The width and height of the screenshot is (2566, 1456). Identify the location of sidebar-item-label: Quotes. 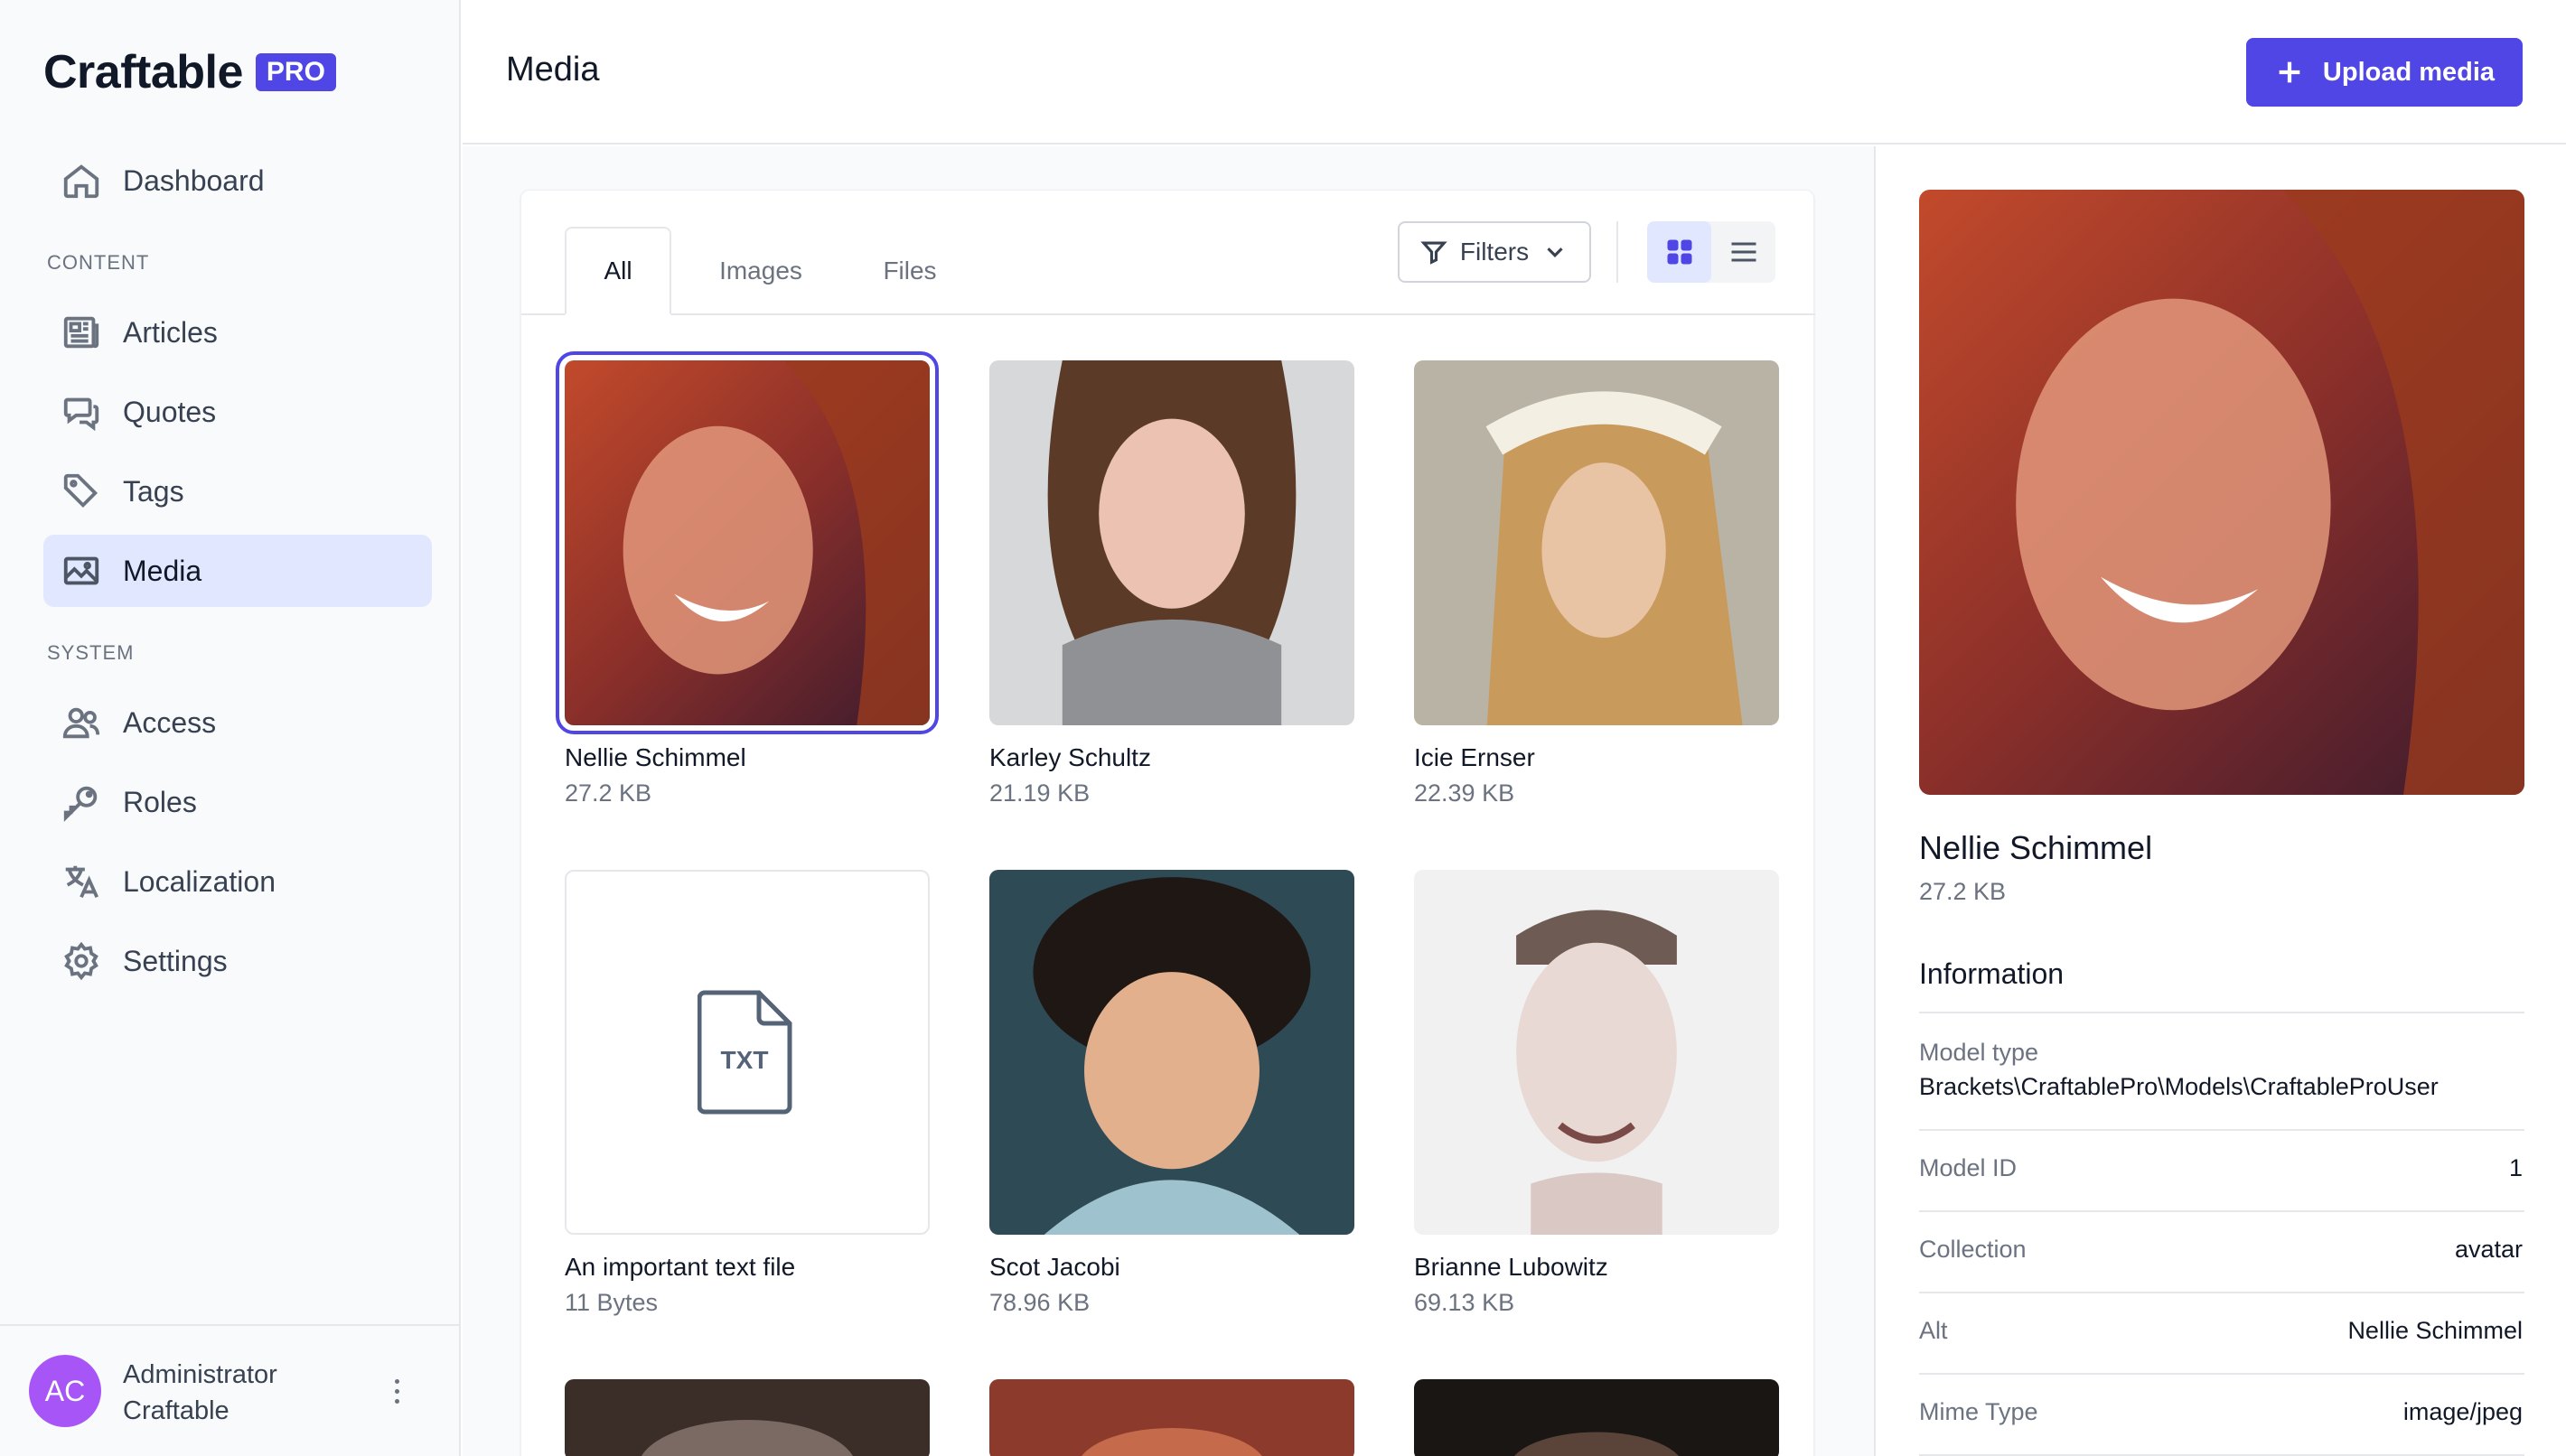
(170, 411).